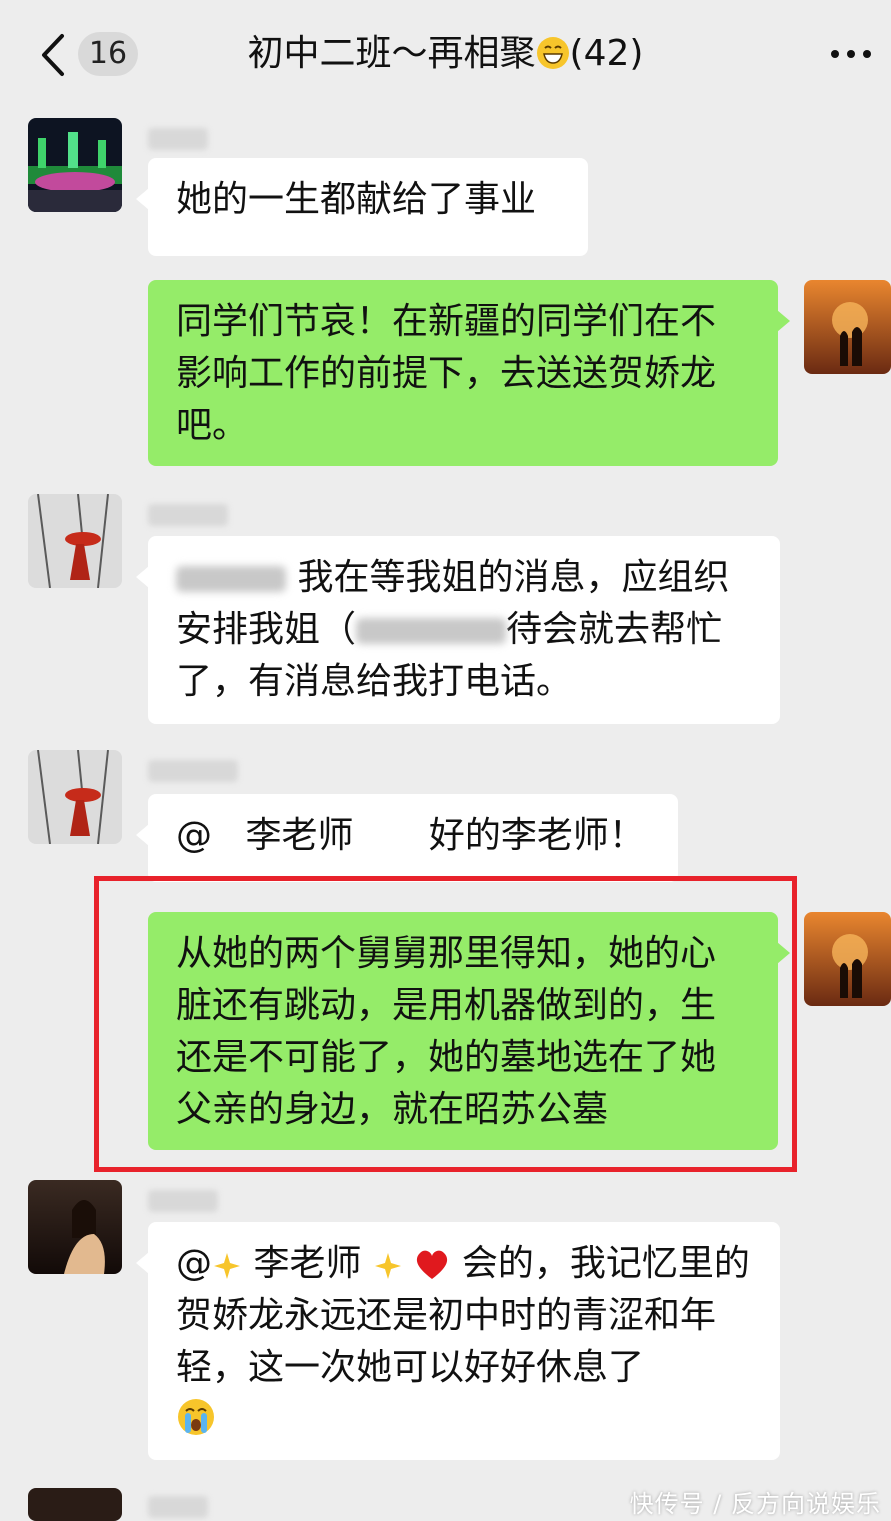 Image resolution: width=891 pixels, height=1521 pixels. What do you see at coordinates (53, 55) in the screenshot?
I see `back-chevron-icon` at bounding box center [53, 55].